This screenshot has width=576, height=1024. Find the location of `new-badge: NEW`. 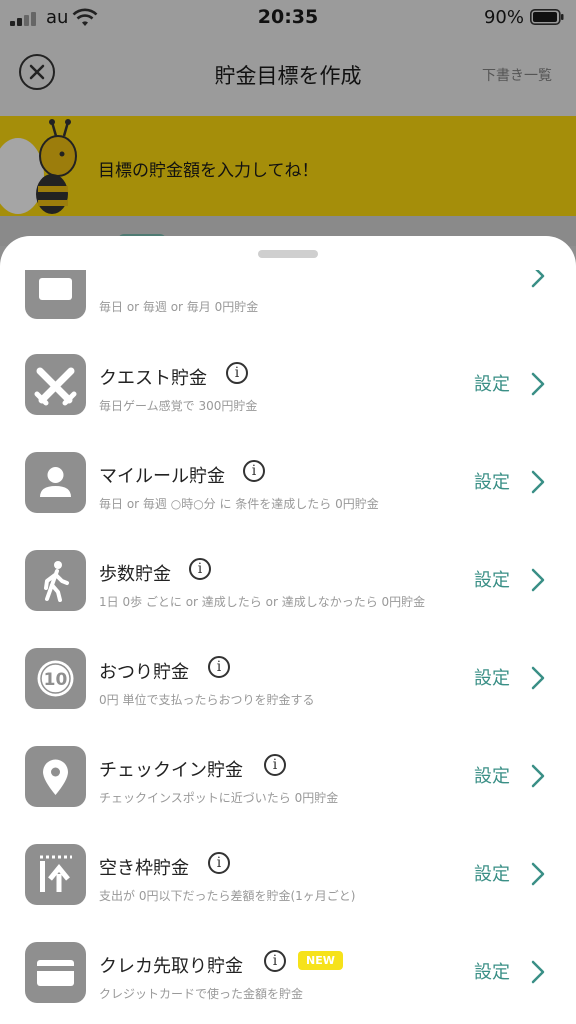

new-badge: NEW is located at coordinates (320, 960).